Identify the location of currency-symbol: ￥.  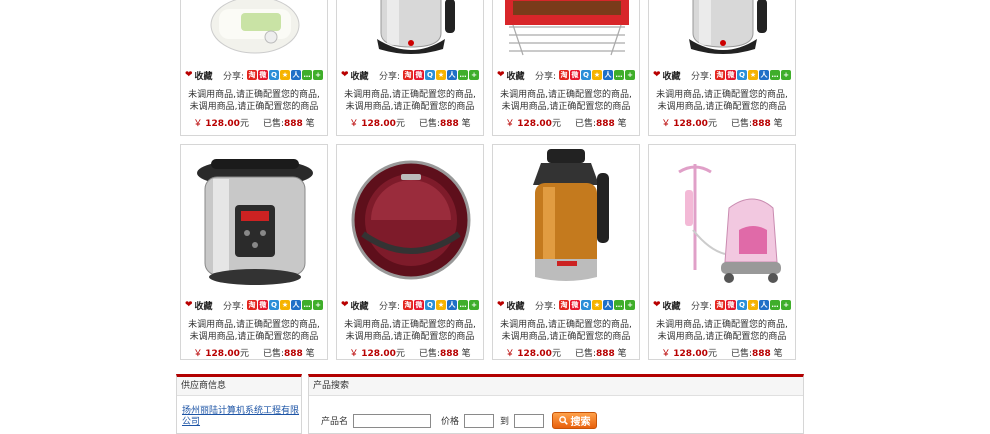
(666, 354).